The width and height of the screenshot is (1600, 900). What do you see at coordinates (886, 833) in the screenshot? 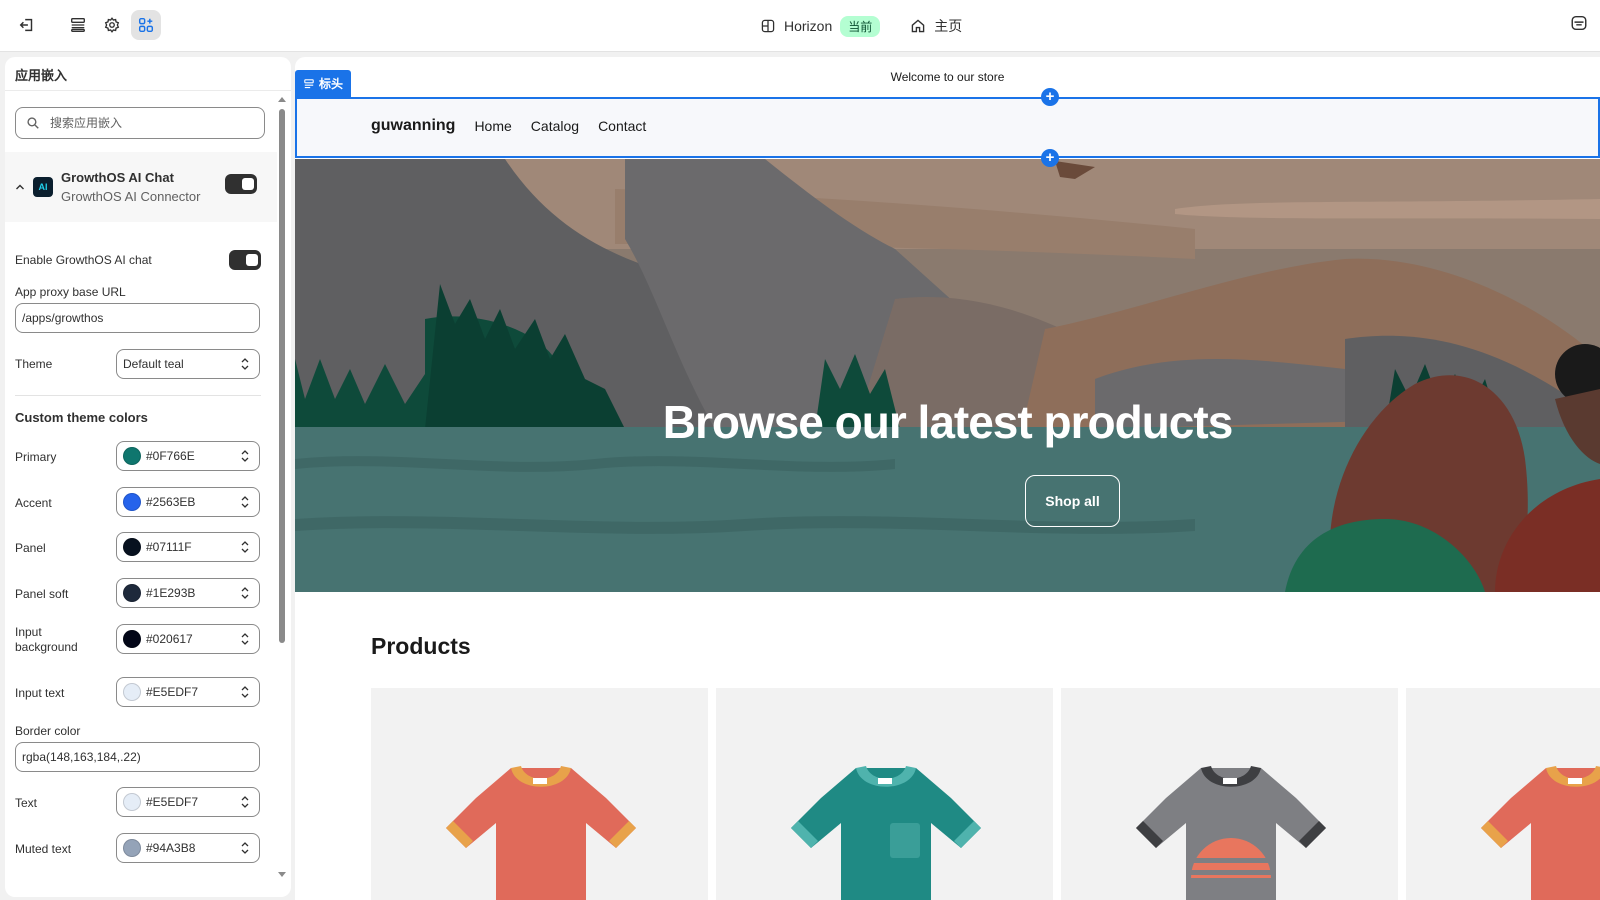
I see `tshirt-teal-image` at bounding box center [886, 833].